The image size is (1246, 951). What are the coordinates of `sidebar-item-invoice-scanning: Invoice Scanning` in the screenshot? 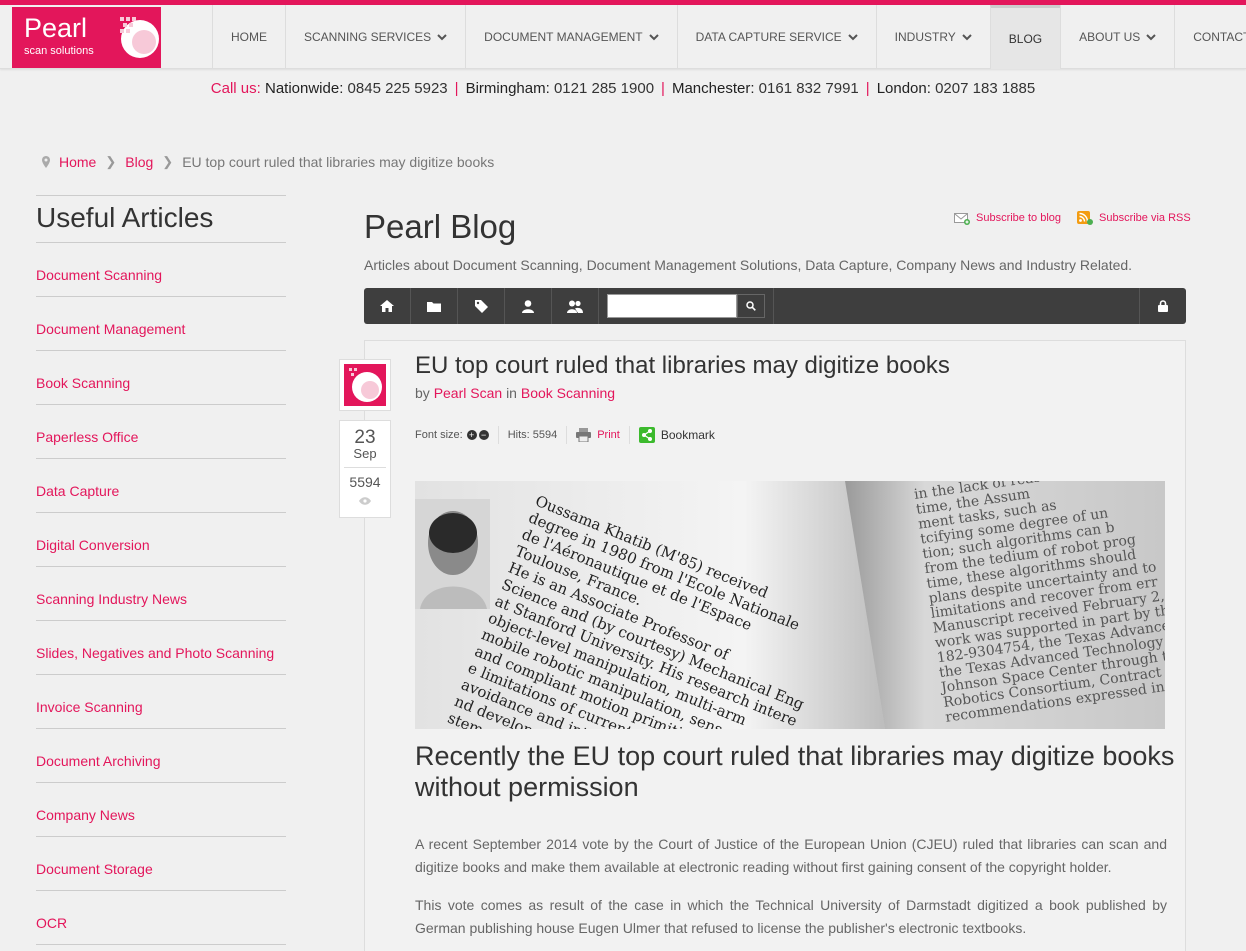 It's located at (161, 702).